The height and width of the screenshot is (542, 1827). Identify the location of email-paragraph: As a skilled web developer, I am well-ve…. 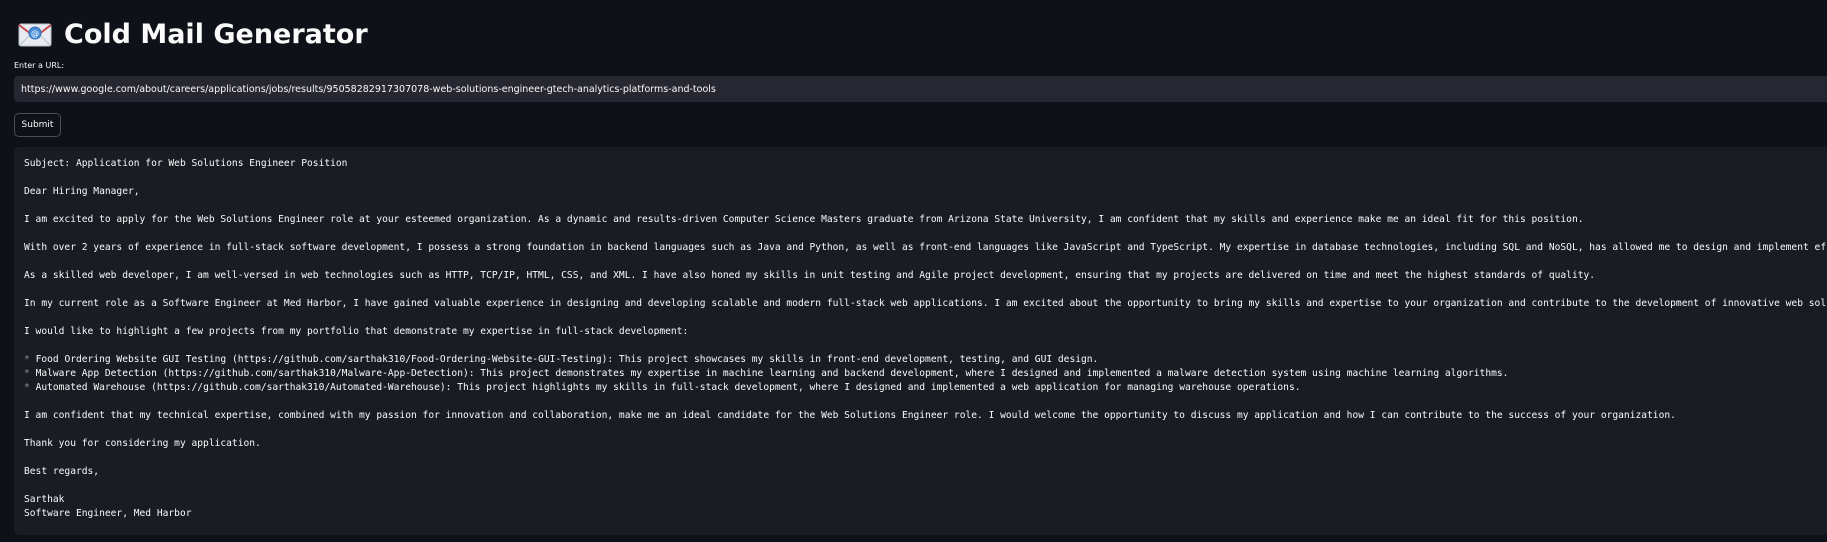
(810, 275).